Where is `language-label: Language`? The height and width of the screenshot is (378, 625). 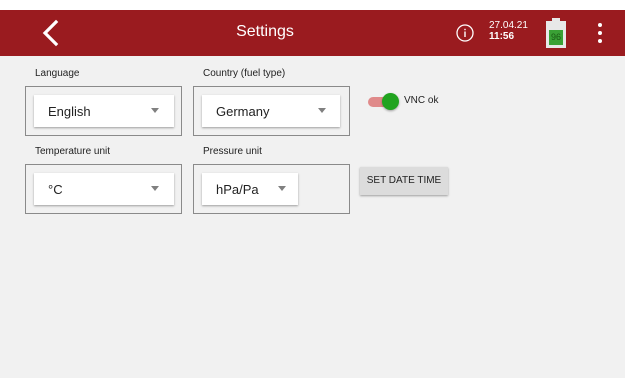
language-label: Language is located at coordinates (57, 73).